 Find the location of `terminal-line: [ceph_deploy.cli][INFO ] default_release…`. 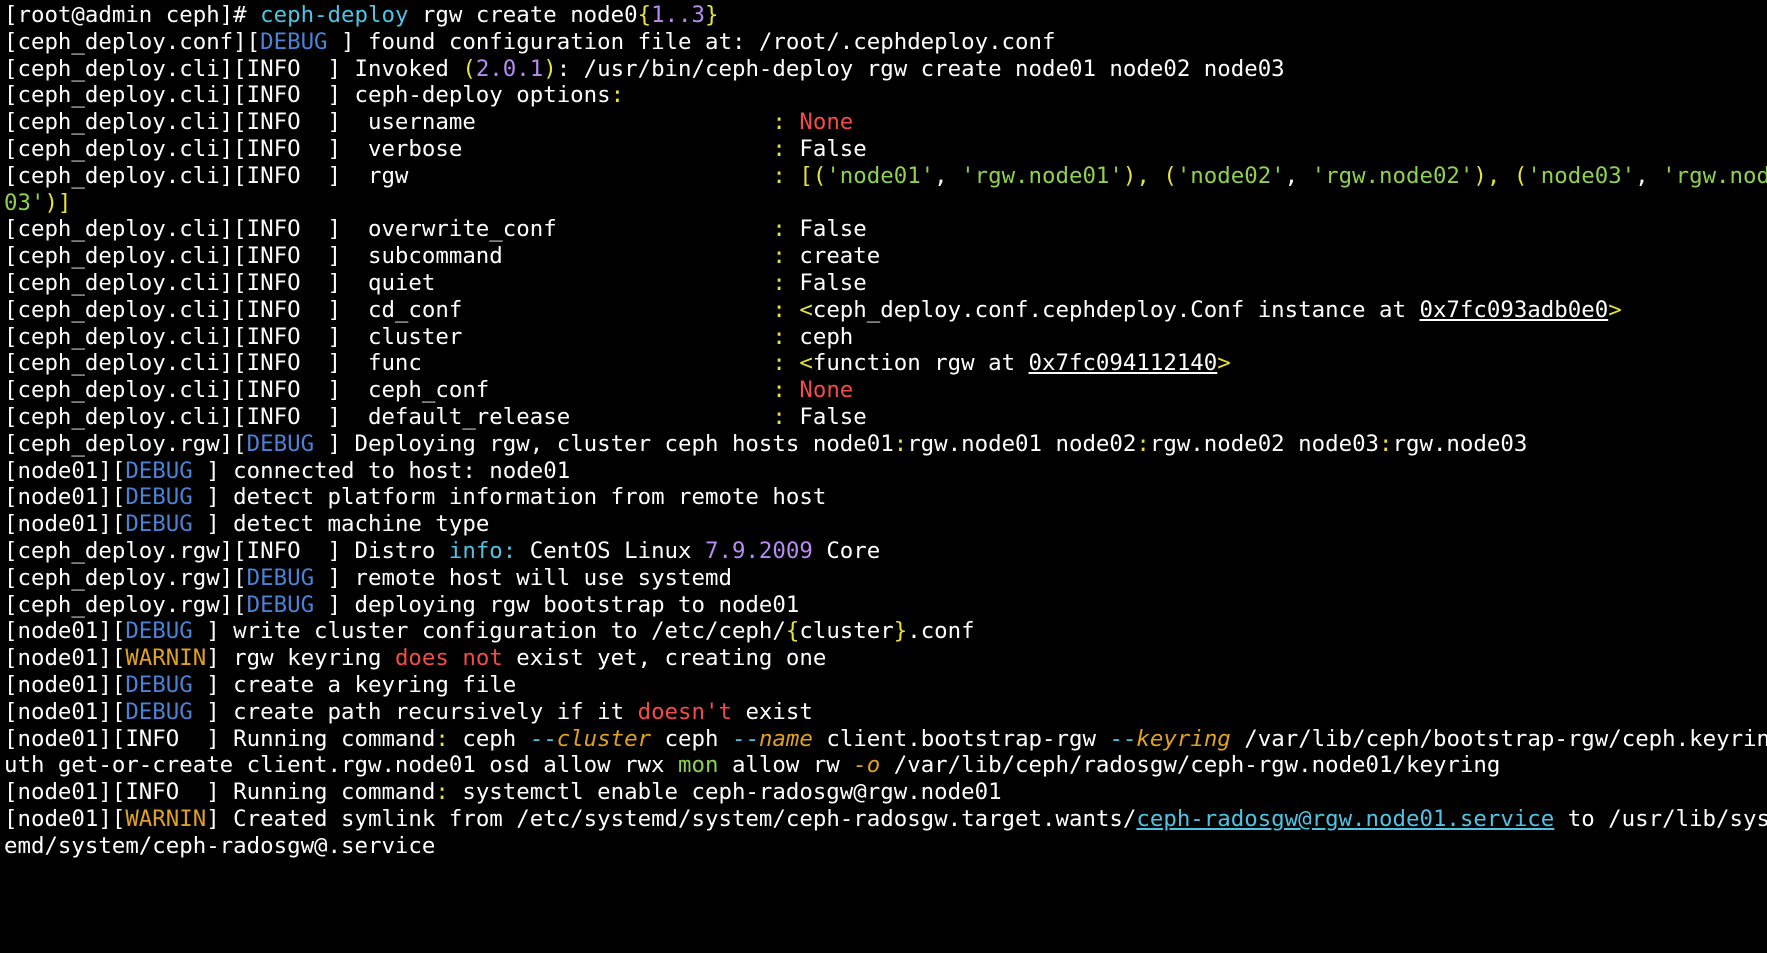

terminal-line: [ceph_deploy.cli][INFO ] default_release… is located at coordinates (885, 417).